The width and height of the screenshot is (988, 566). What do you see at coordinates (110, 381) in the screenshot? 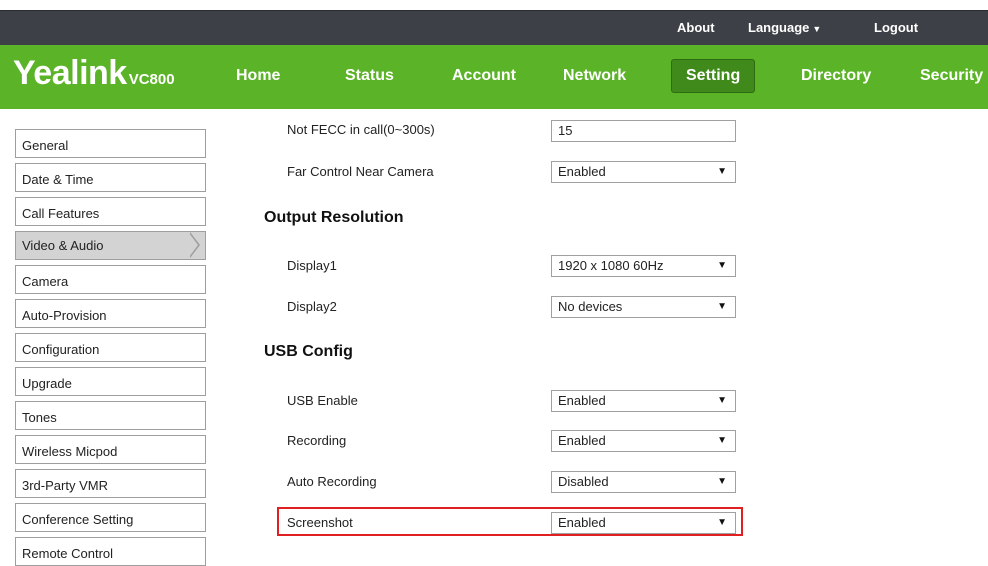
I see `sidebar-item-upgrade: Upgrade` at bounding box center [110, 381].